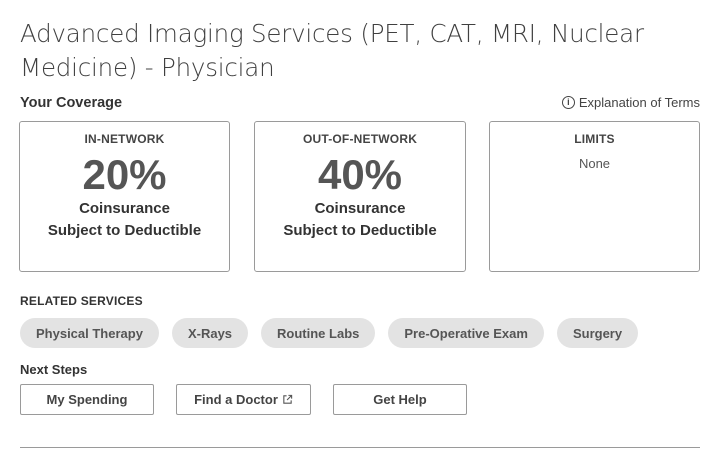  I want to click on out-of-network-heading: OUT-OF-NETWORK, so click(360, 139).